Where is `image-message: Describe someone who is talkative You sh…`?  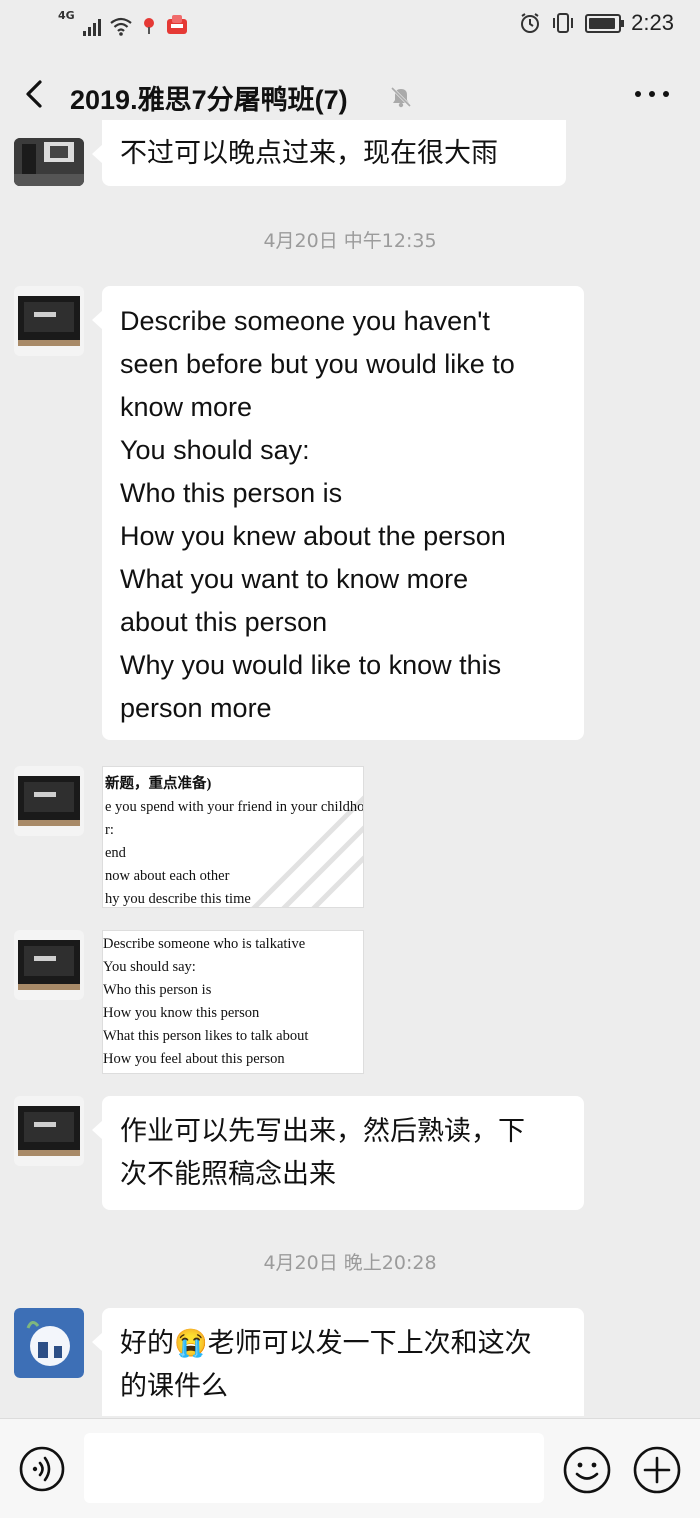
image-message: Describe someone who is talkative You sh… is located at coordinates (233, 1002).